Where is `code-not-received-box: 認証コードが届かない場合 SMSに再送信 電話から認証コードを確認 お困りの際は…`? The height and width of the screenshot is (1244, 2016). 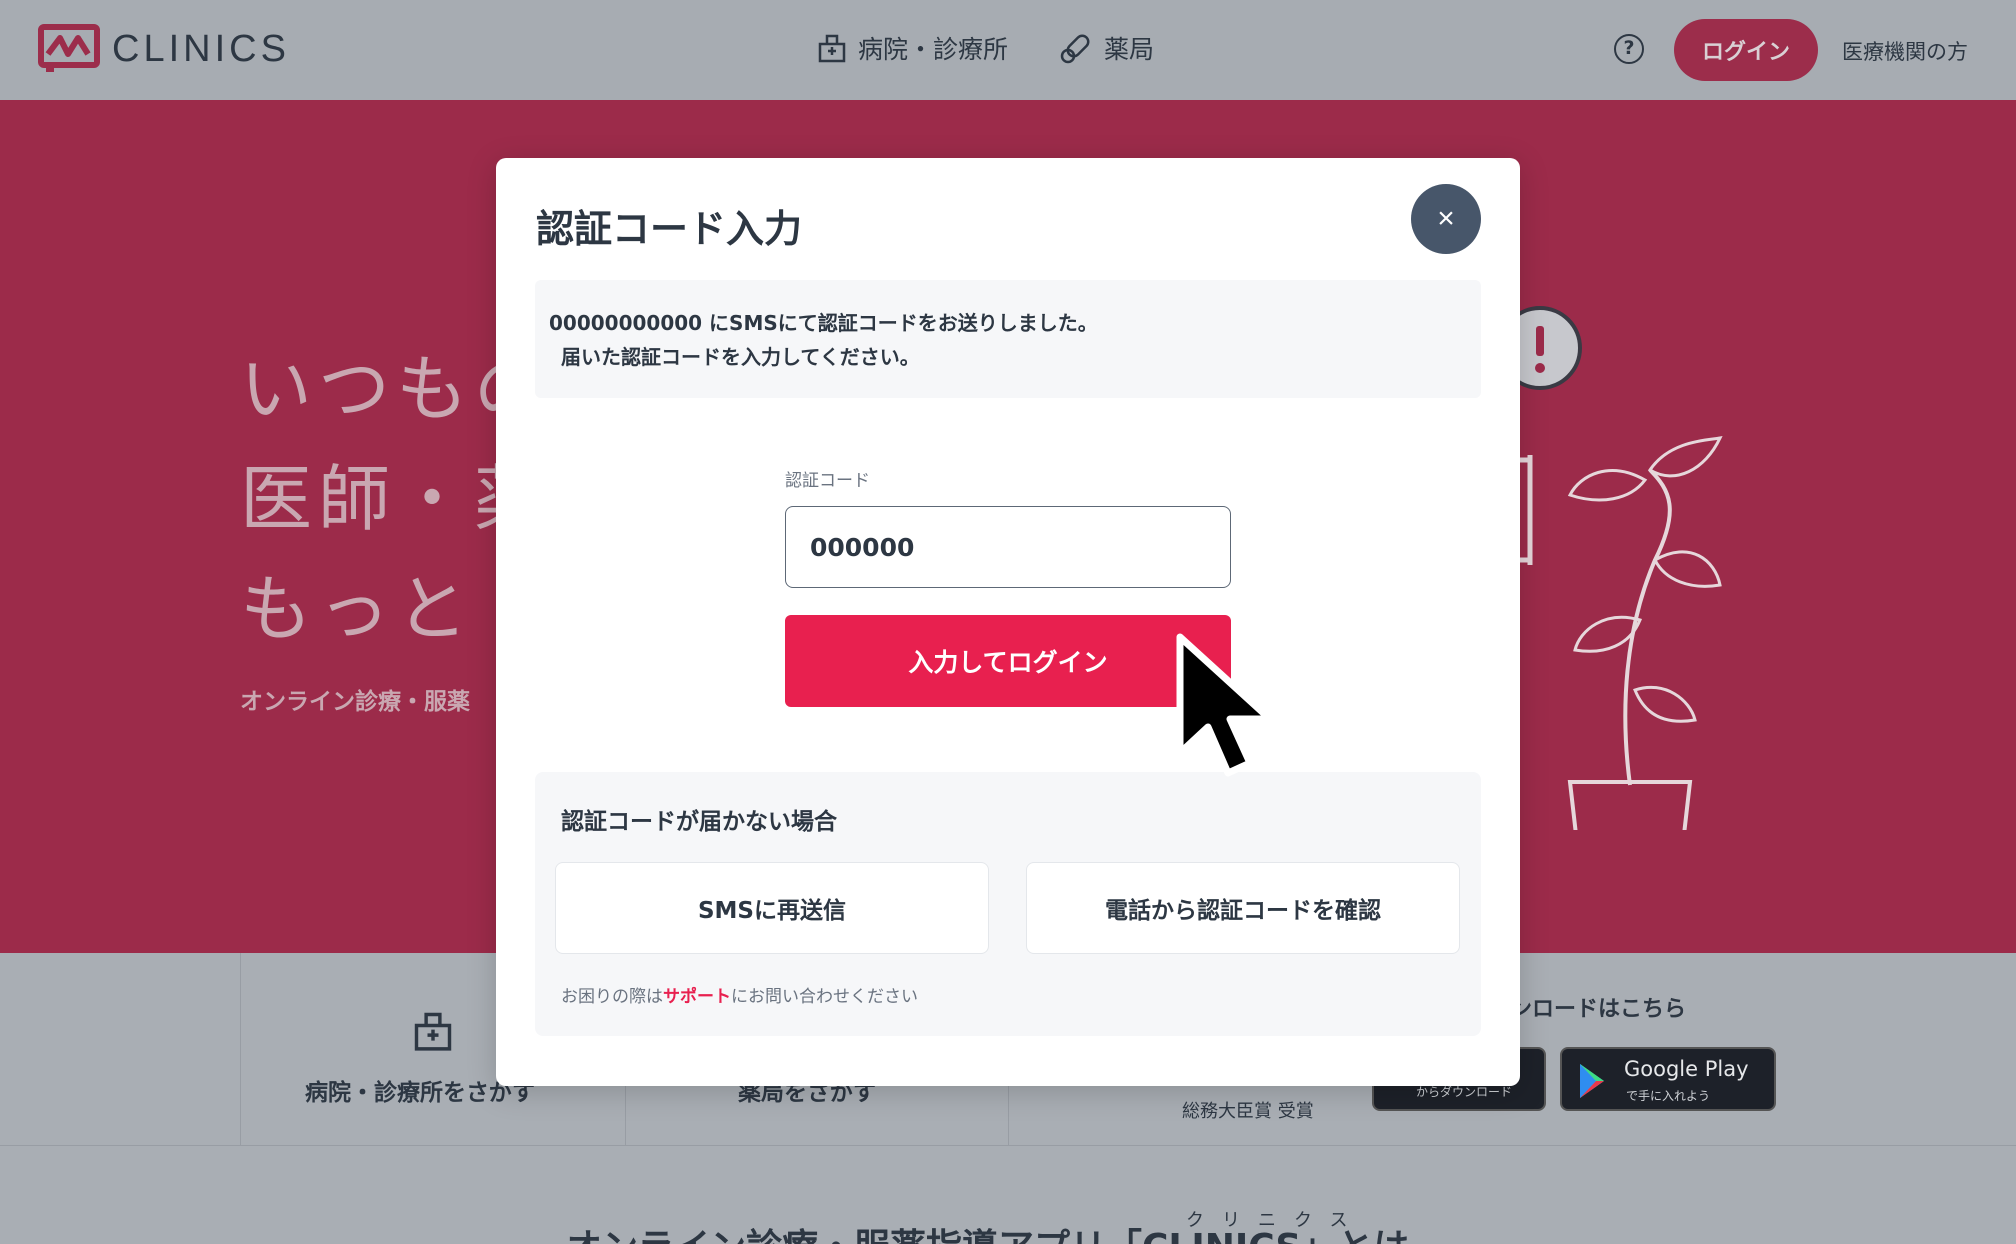 code-not-received-box: 認証コードが届かない場合 SMSに再送信 電話から認証コードを確認 お困りの際は… is located at coordinates (1008, 904).